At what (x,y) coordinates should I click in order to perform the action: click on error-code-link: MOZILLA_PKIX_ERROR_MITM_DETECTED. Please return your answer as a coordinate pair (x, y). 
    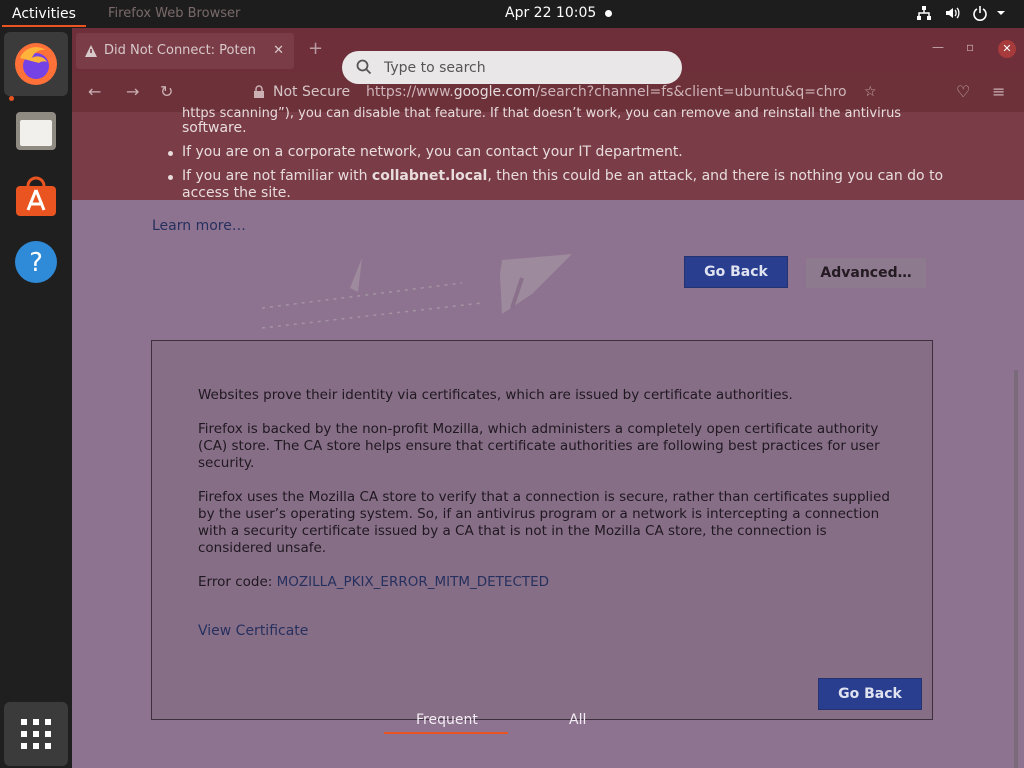
    Looking at the image, I should click on (413, 582).